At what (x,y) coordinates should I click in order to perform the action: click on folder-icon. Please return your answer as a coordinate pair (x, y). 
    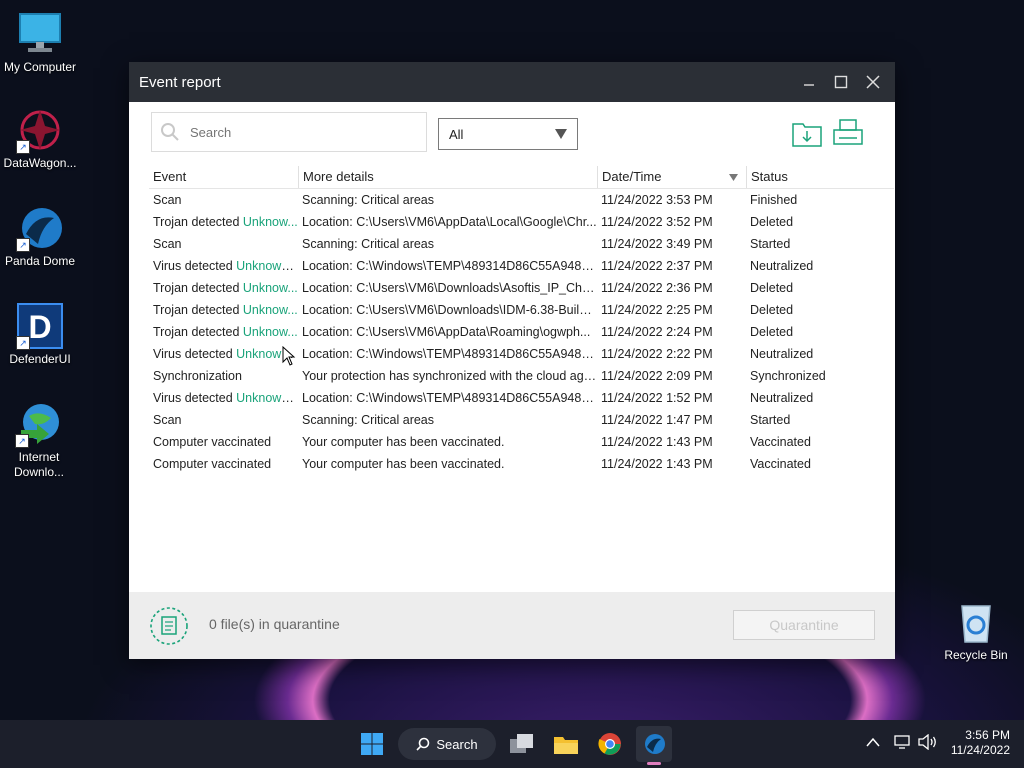
    Looking at the image, I should click on (566, 745).